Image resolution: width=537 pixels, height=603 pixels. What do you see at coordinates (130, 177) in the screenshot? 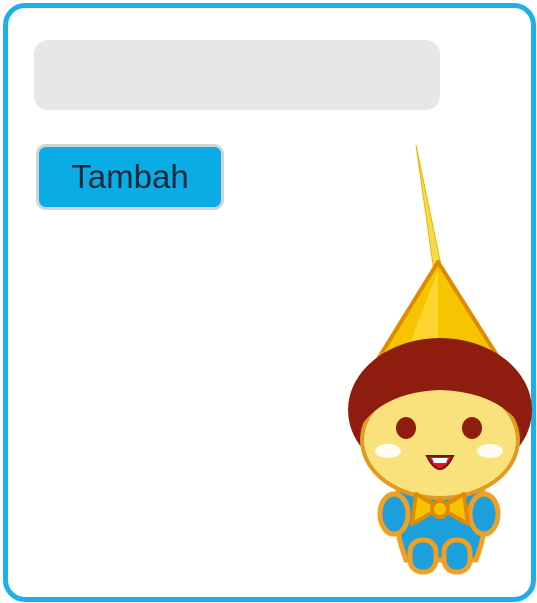
I see `add-button: Tambah` at bounding box center [130, 177].